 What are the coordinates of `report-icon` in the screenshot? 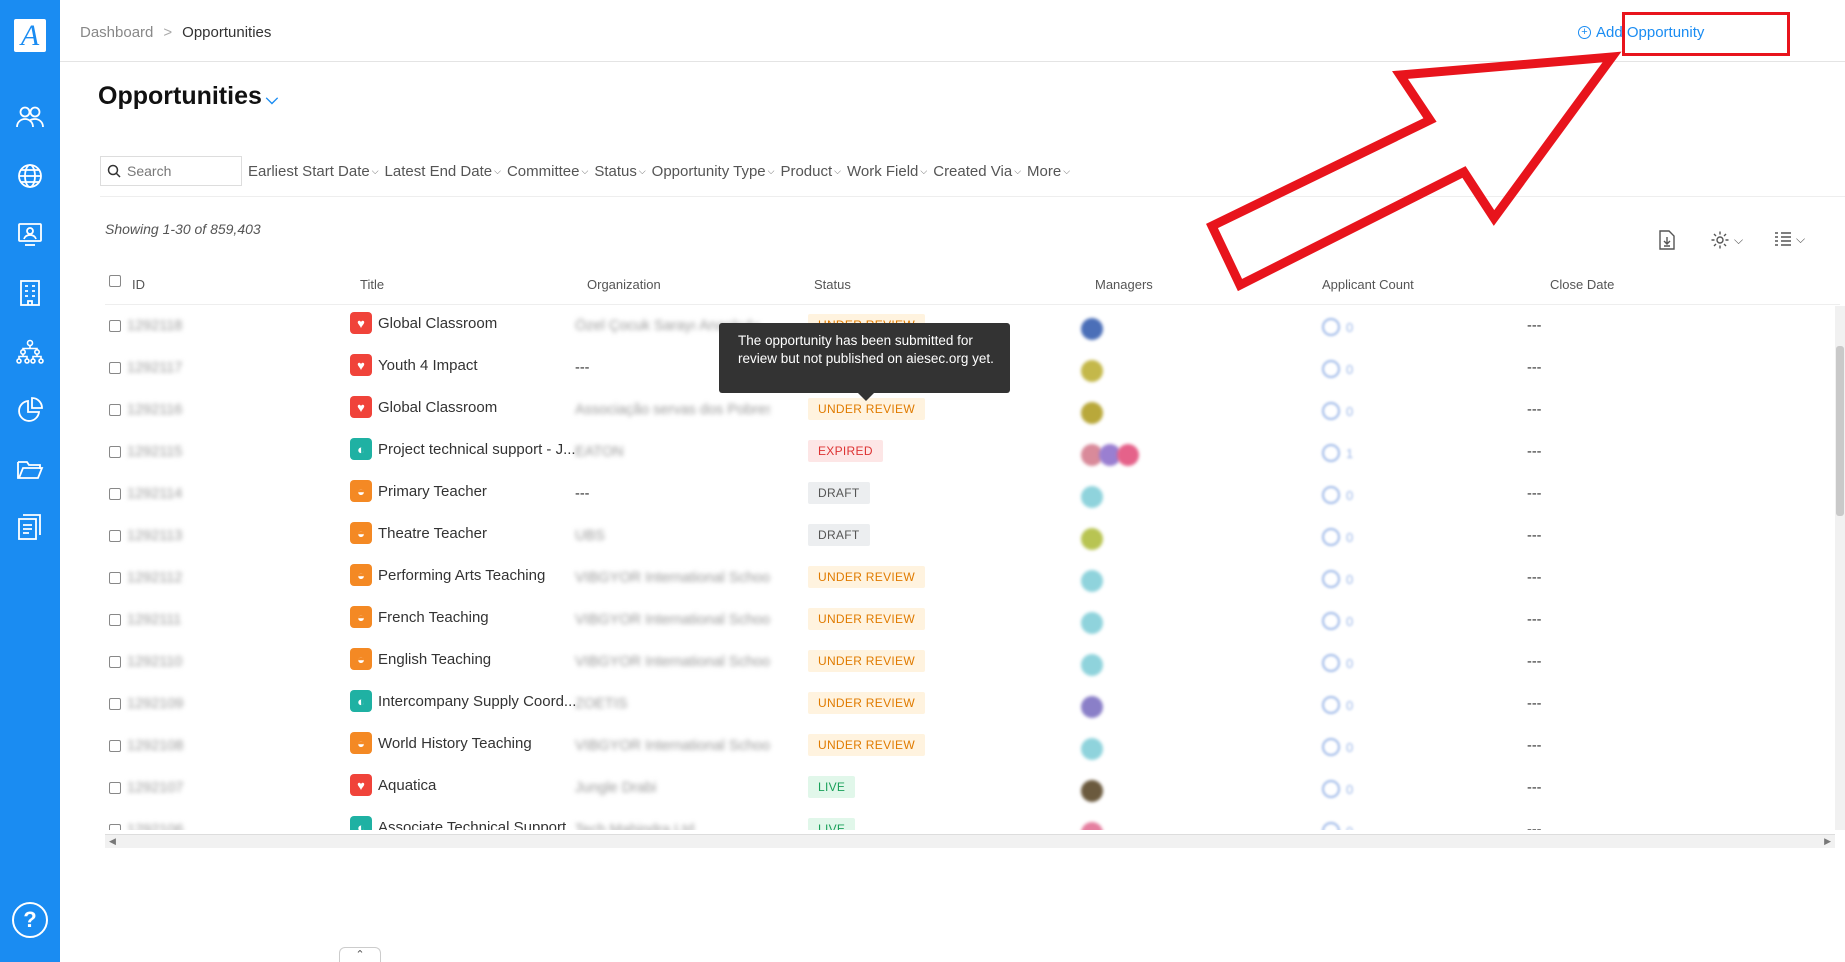 It's located at (30, 527).